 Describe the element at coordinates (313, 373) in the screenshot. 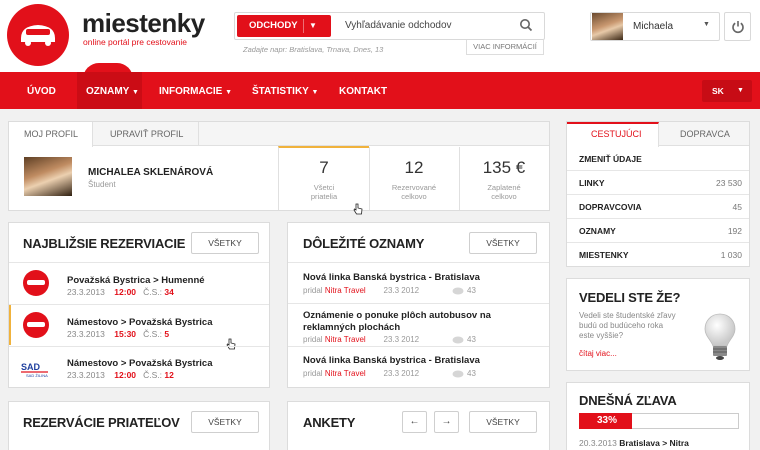

I see `added-by-label: pridal` at that location.